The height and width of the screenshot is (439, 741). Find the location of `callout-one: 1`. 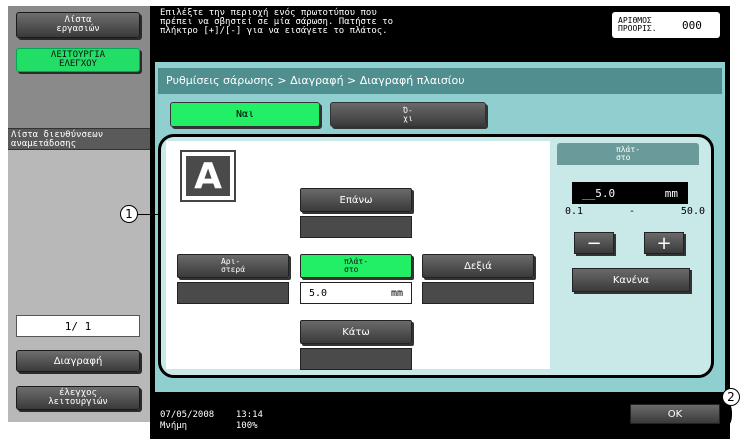

callout-one: 1 is located at coordinates (129, 214).